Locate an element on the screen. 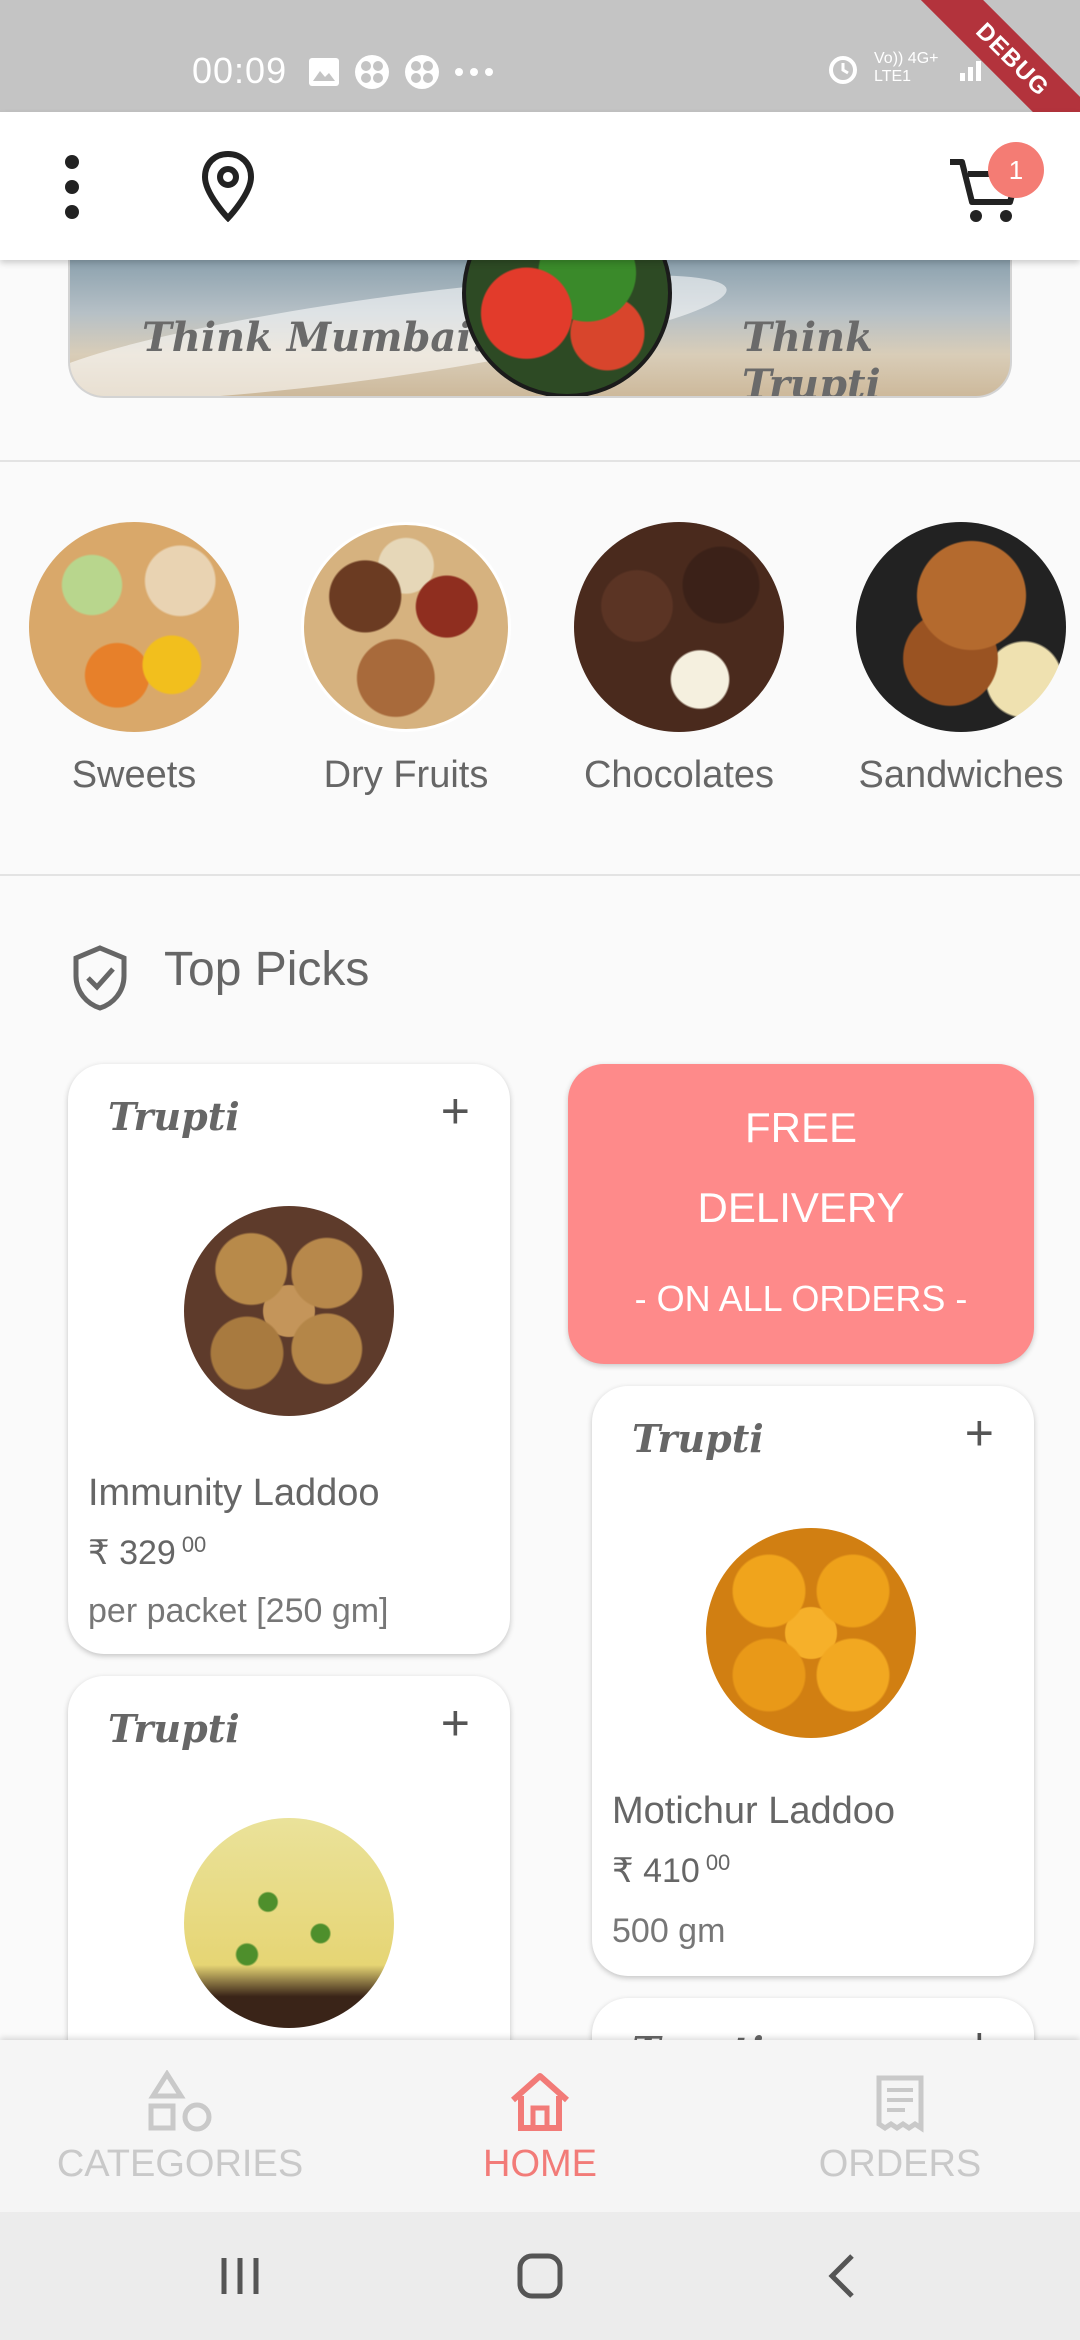 The width and height of the screenshot is (1080, 2340). price-main: ₹ 329 is located at coordinates (132, 1553).